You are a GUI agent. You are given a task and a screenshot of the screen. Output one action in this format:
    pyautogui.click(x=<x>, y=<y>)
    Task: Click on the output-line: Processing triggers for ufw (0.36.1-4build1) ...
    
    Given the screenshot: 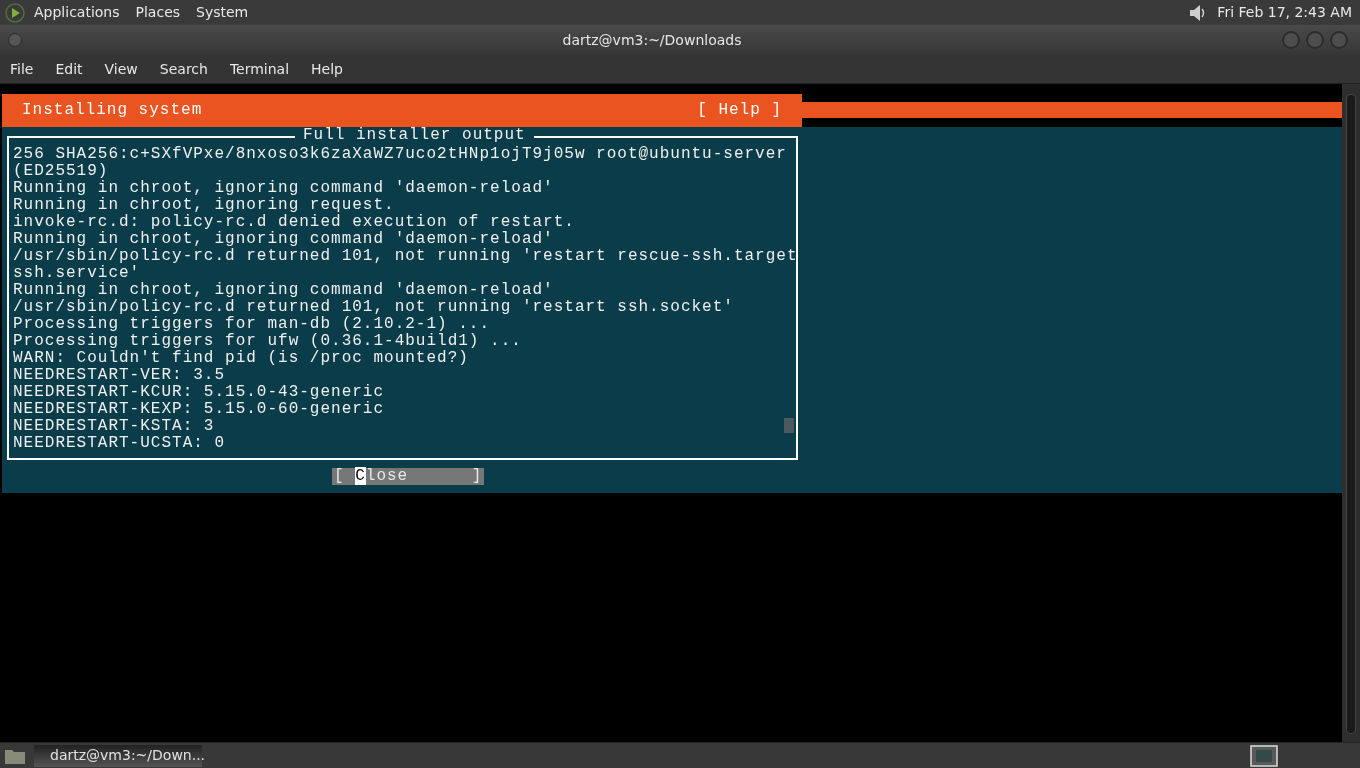 What is the action you would take?
    pyautogui.click(x=267, y=341)
    